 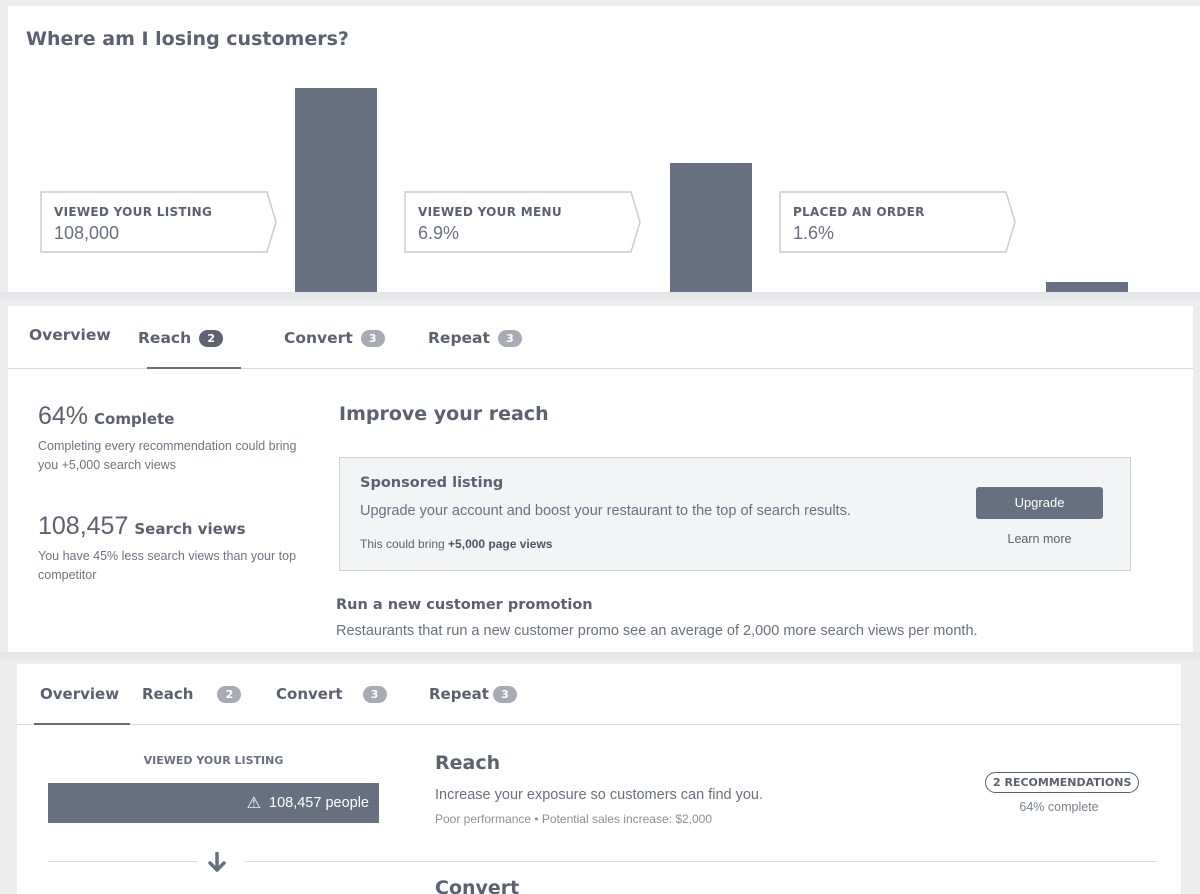 I want to click on reach-section-title: Reach, so click(x=468, y=763).